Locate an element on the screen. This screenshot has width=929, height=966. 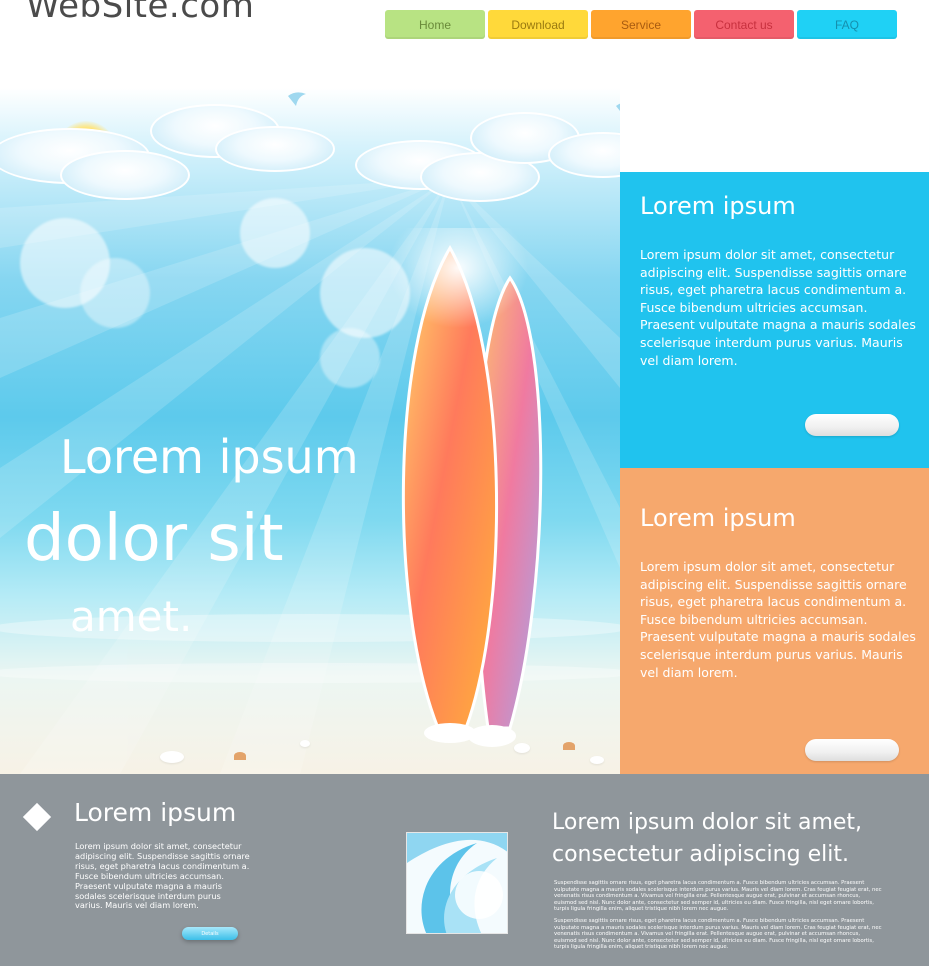
footer-button: Details is located at coordinates (210, 933).